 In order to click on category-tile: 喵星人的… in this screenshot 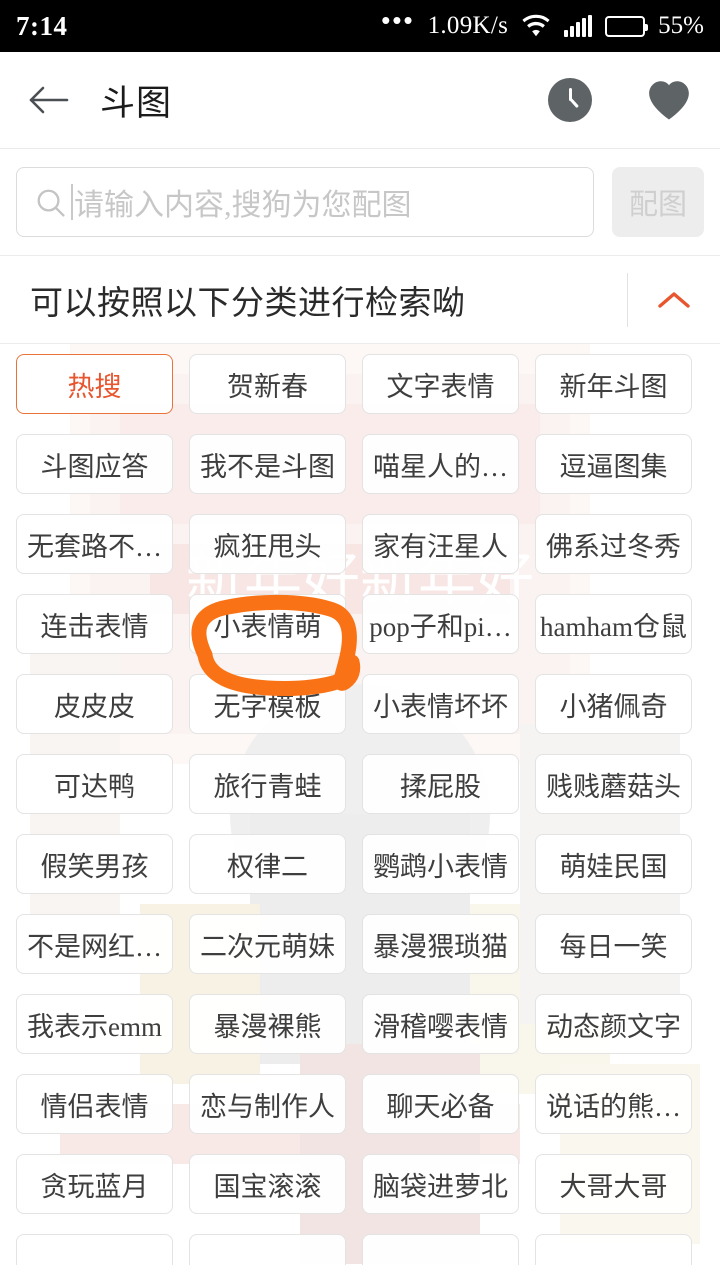, I will do `click(440, 464)`.